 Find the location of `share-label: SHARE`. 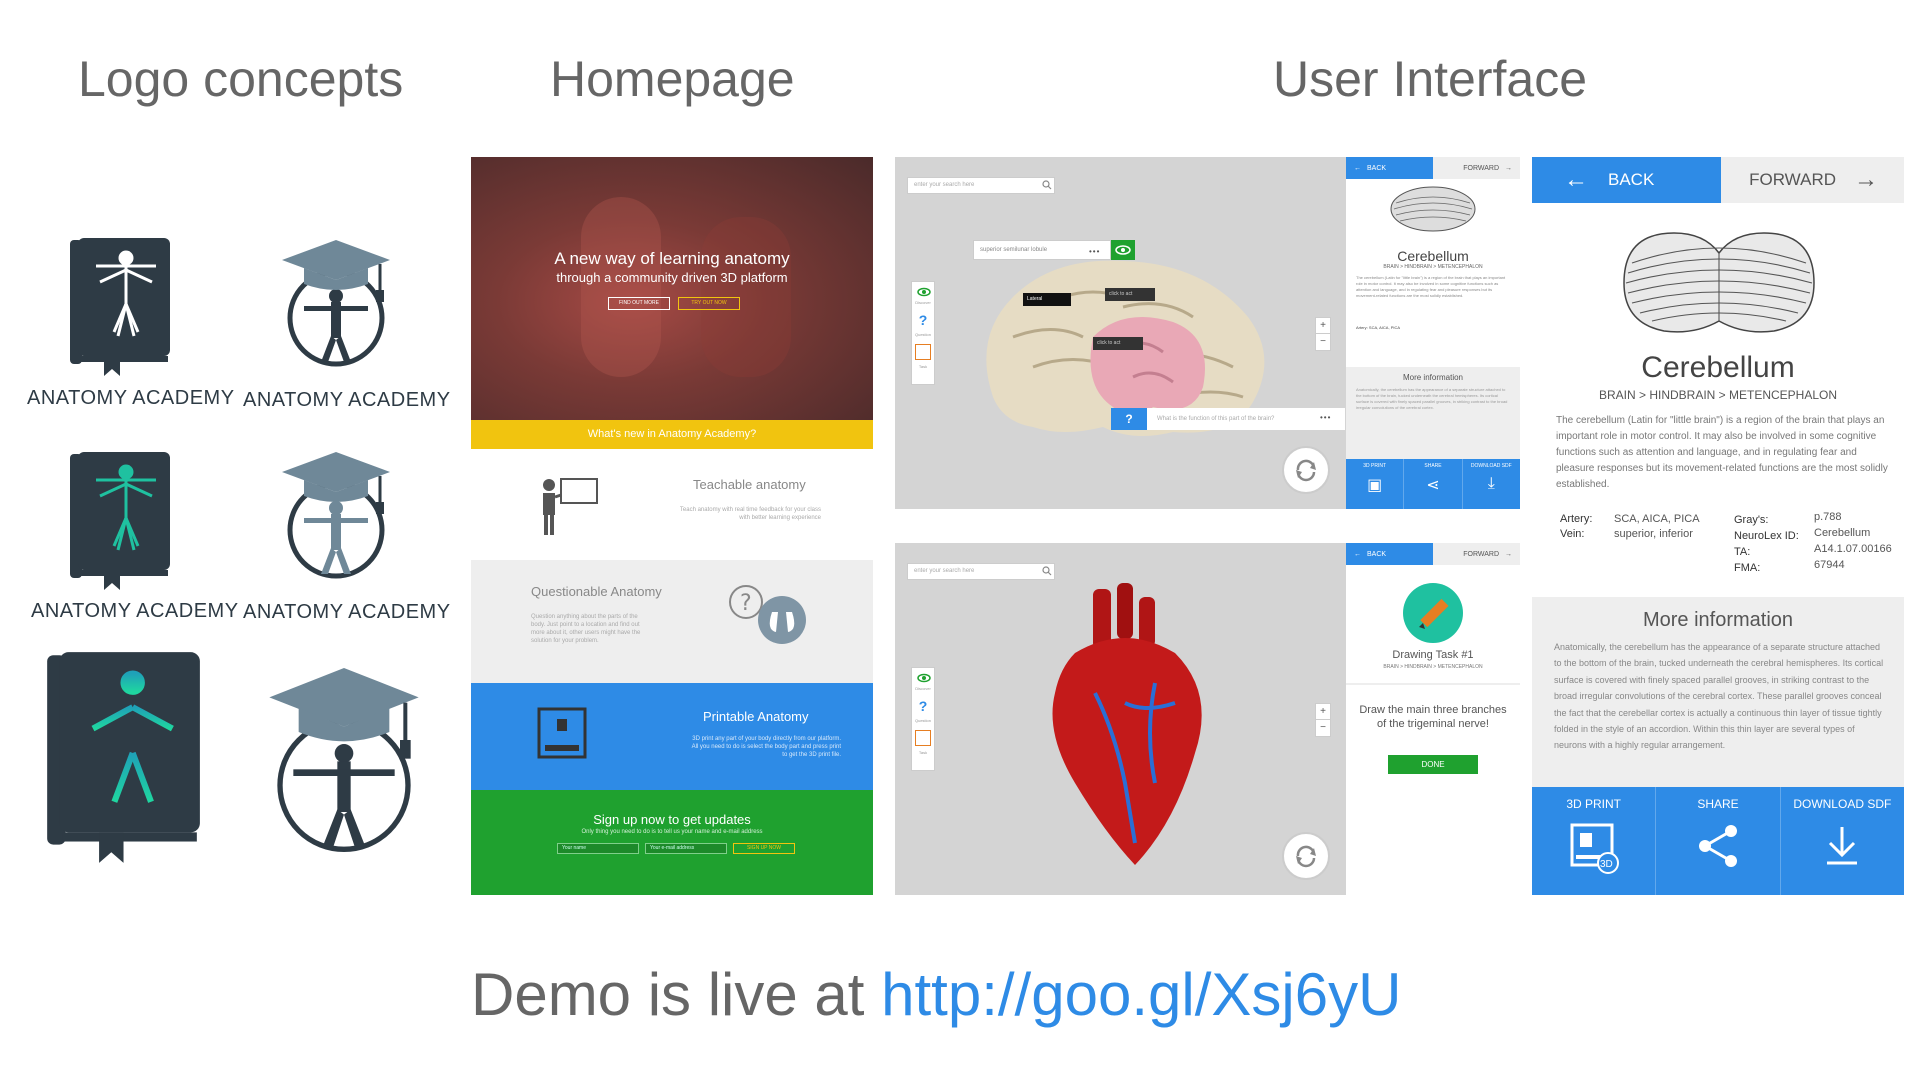

share-label: SHARE is located at coordinates (1718, 804).